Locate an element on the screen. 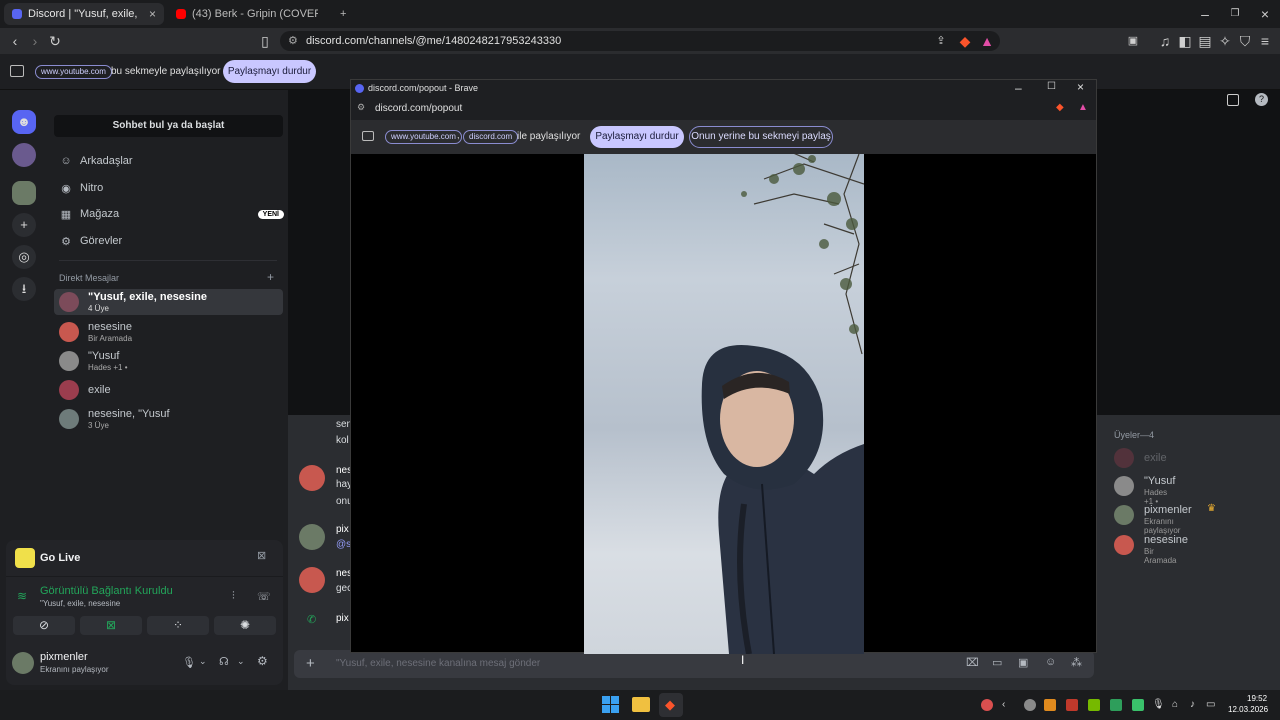 This screenshot has height=720, width=1280. voice-activity-icon: ⫶ is located at coordinates (233, 596).